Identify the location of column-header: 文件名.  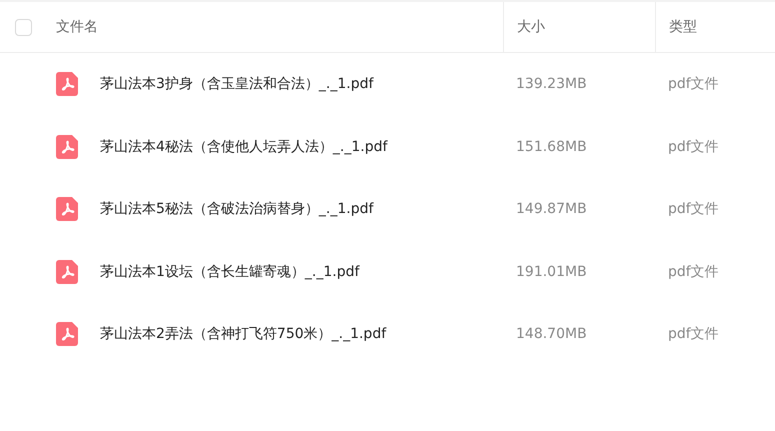
(77, 27).